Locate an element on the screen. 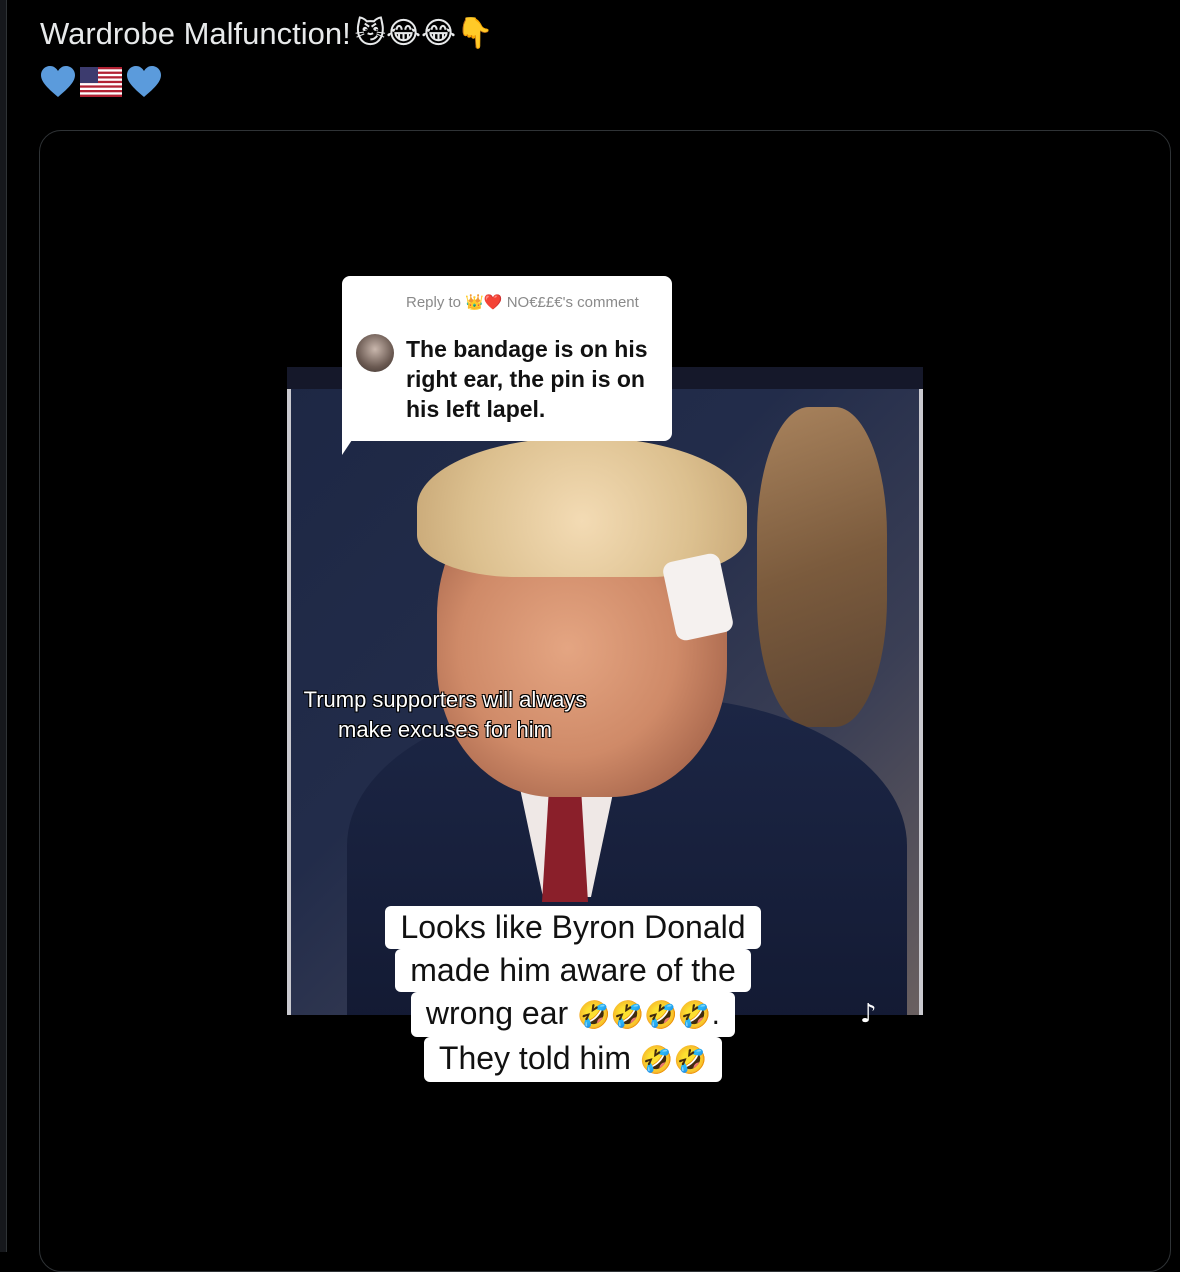  post-icons-line is located at coordinates (266, 82).